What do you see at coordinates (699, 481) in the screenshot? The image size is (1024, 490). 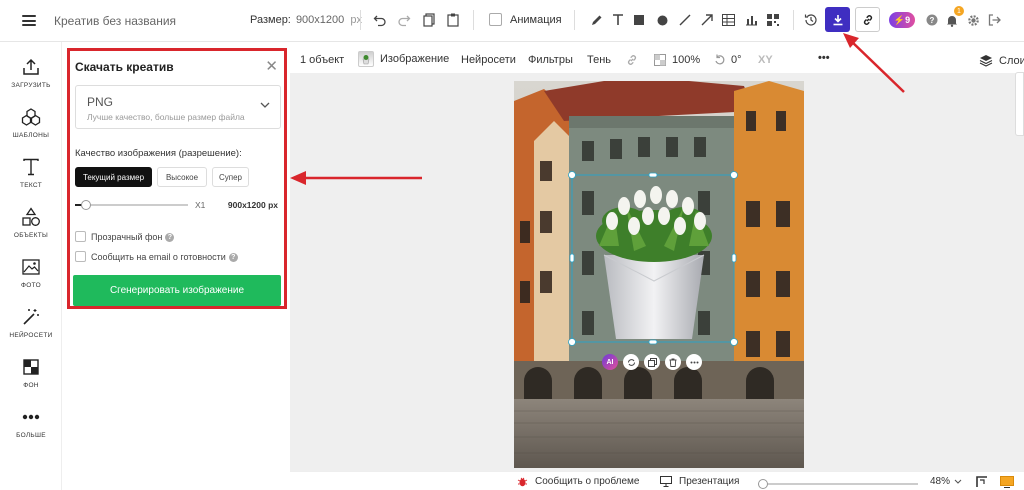 I see `presentation-button: Презентация` at bounding box center [699, 481].